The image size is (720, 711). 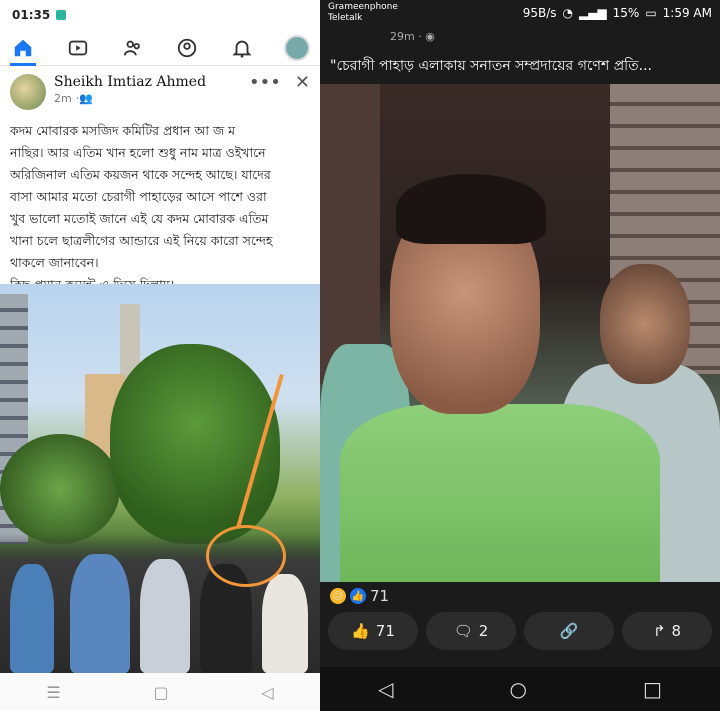 I want to click on post-header: Sheikh Imtiaz Ahmed 2m ·👥 ••• ✕, so click(x=160, y=90).